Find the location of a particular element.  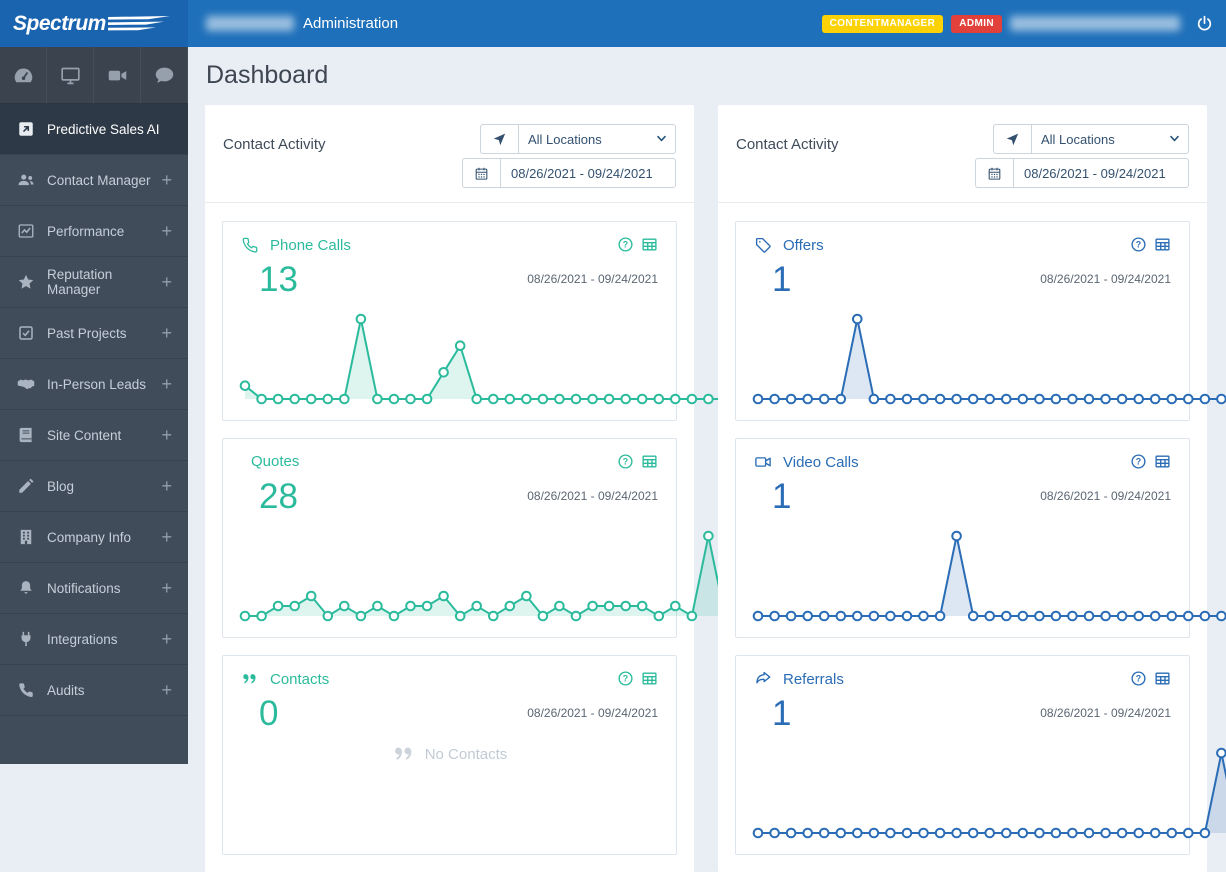

header-title-area: Administration is located at coordinates (293, 23).